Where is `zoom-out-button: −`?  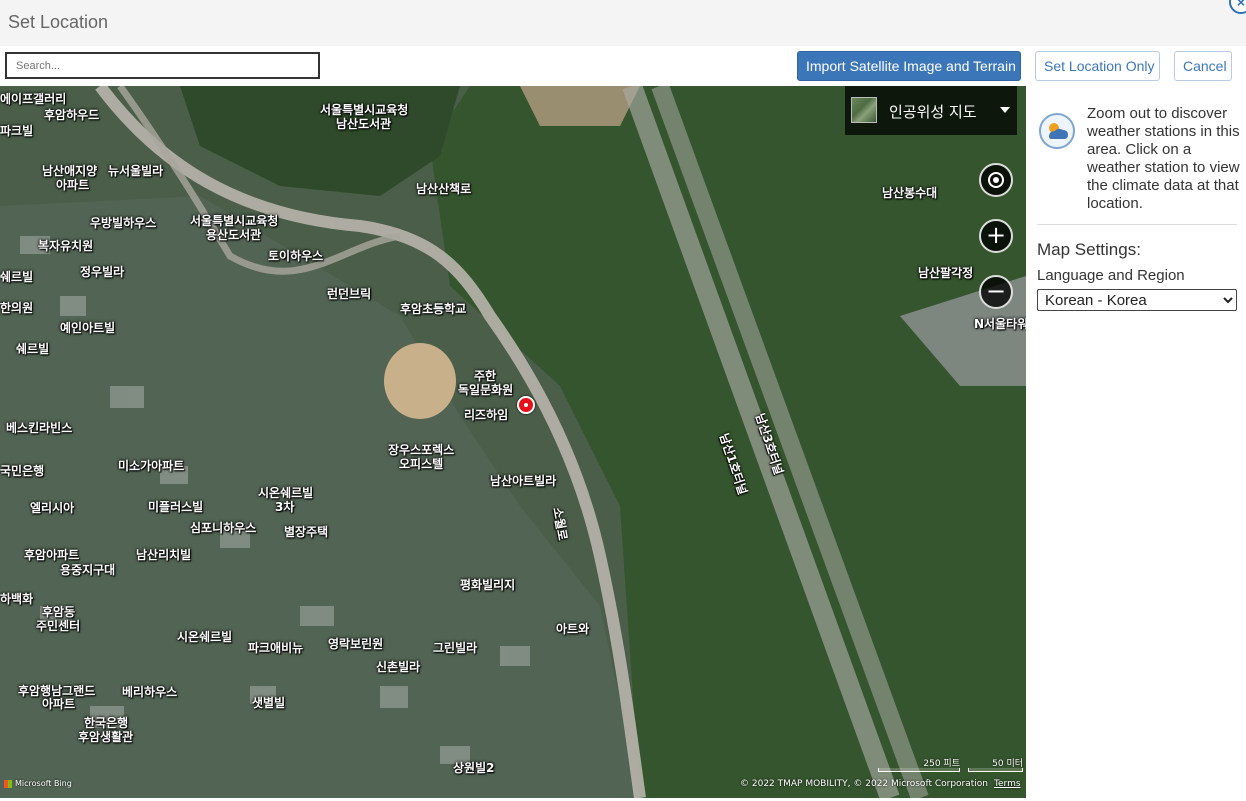 zoom-out-button: − is located at coordinates (996, 292).